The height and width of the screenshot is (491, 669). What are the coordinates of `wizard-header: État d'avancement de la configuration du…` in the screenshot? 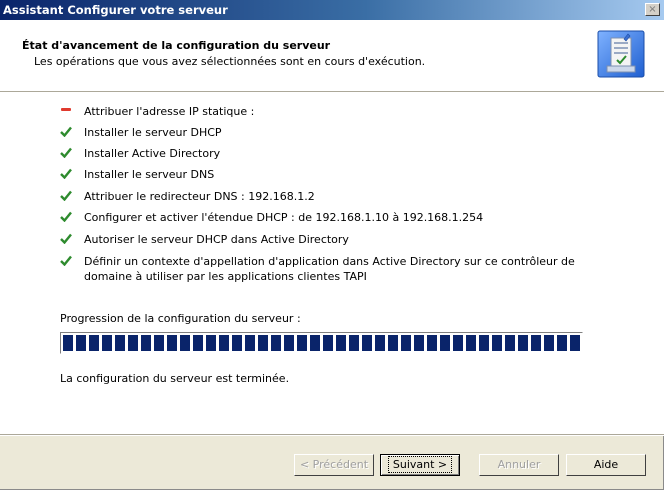 It's located at (332, 56).